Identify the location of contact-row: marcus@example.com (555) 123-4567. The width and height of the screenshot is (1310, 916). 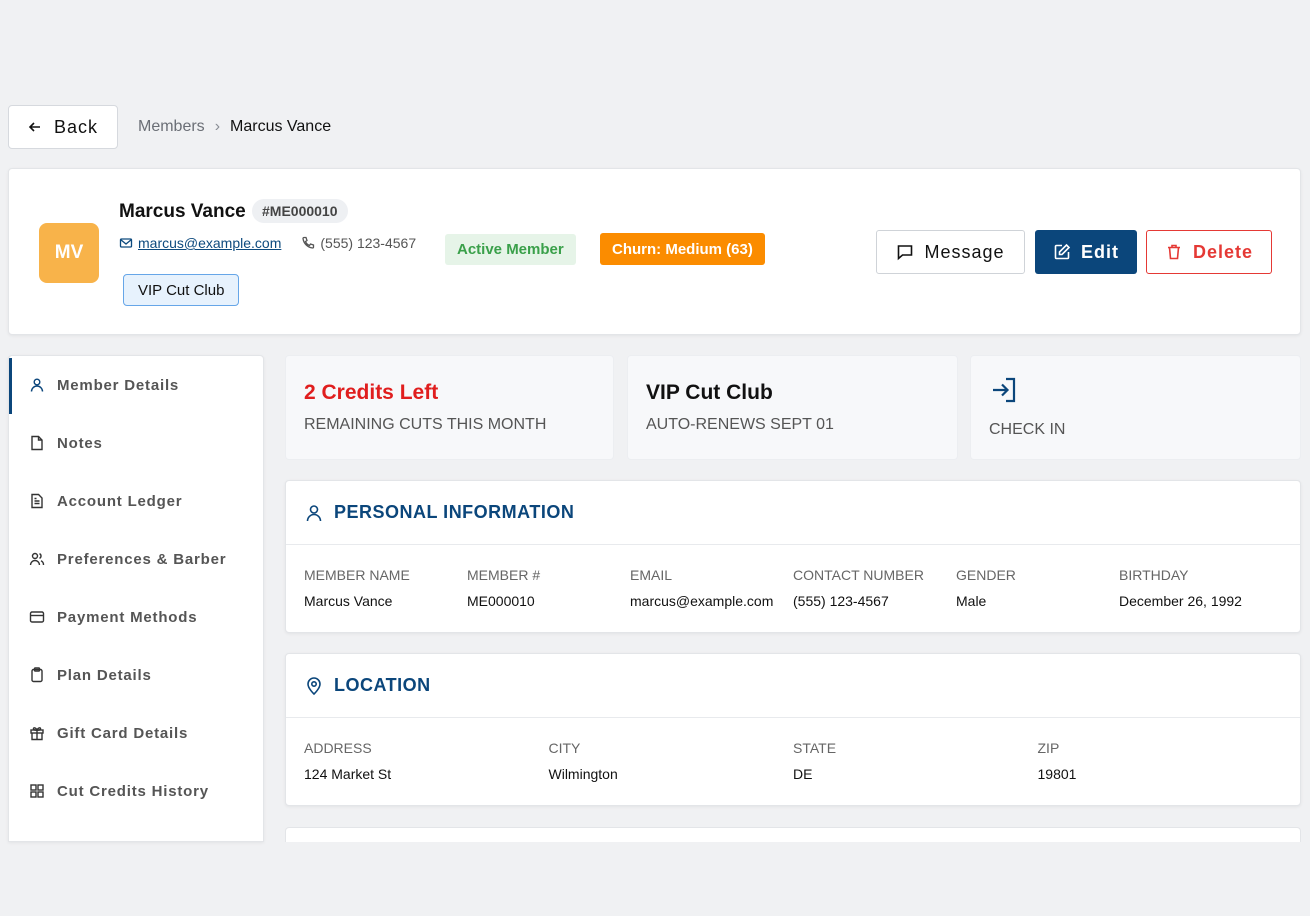
(267, 243).